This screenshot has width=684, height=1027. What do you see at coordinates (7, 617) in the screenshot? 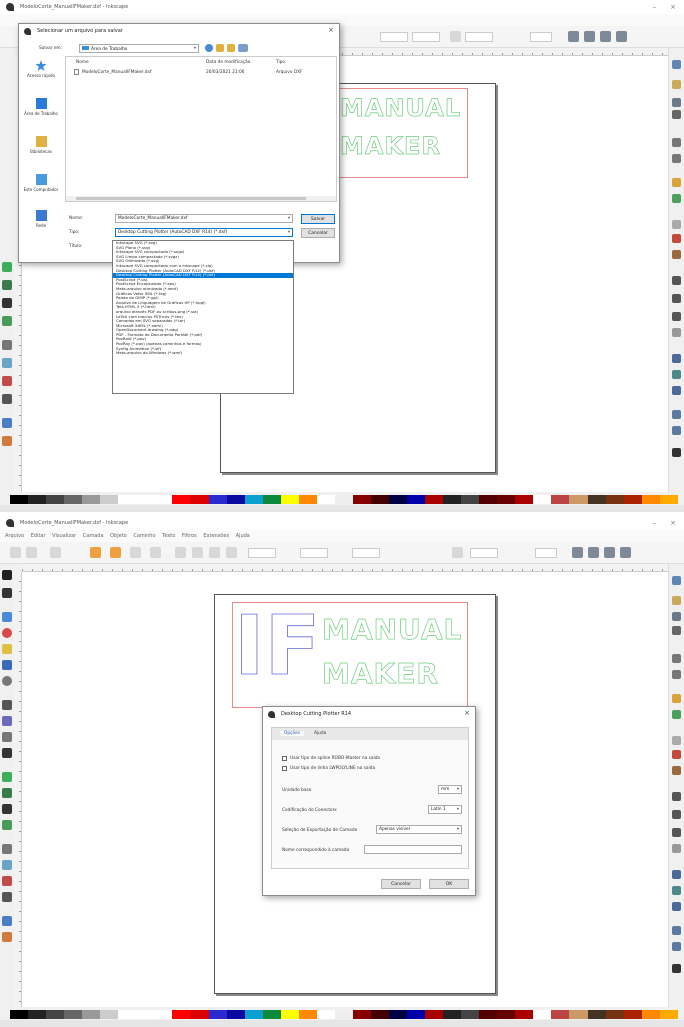
I see `rect-tool-icon` at bounding box center [7, 617].